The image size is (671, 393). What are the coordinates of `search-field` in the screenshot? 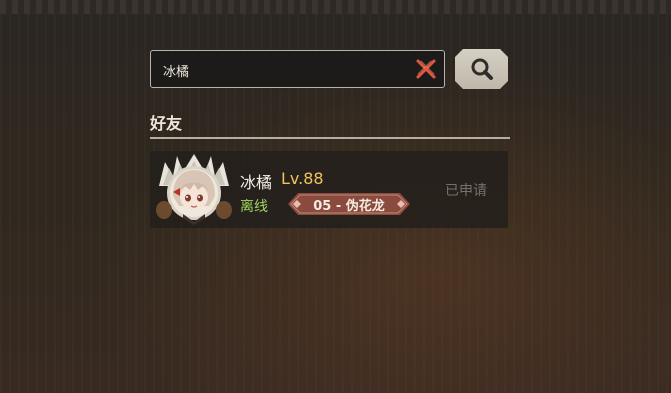 It's located at (297, 69).